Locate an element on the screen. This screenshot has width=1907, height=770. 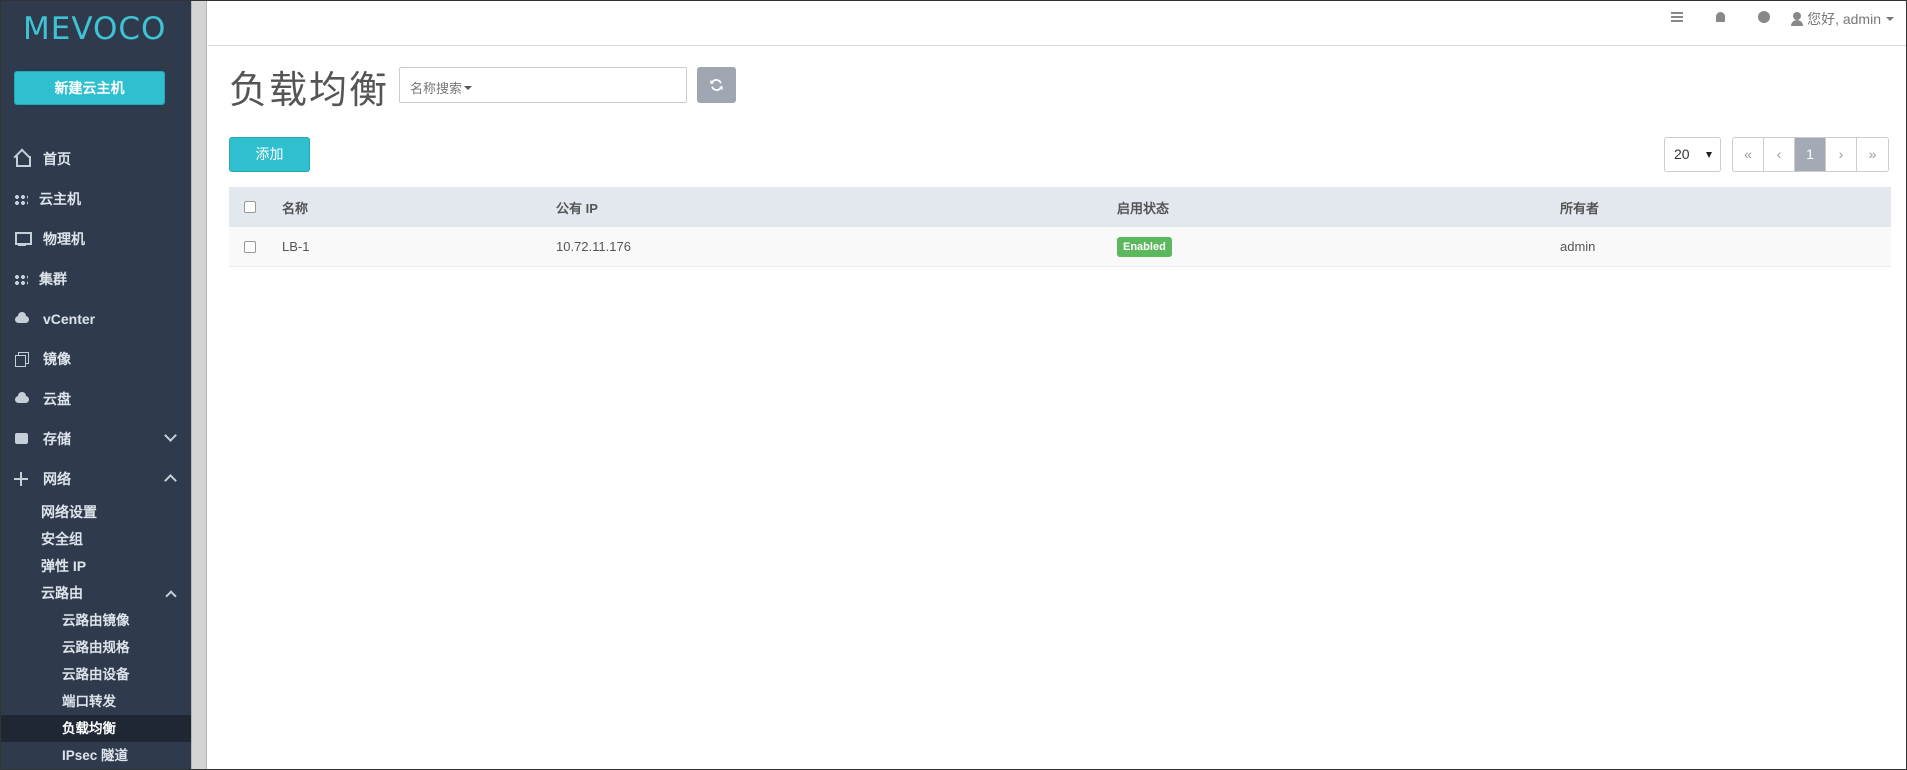
table-header: 名称 公有 IP 启用状态 所有者 is located at coordinates (1060, 207).